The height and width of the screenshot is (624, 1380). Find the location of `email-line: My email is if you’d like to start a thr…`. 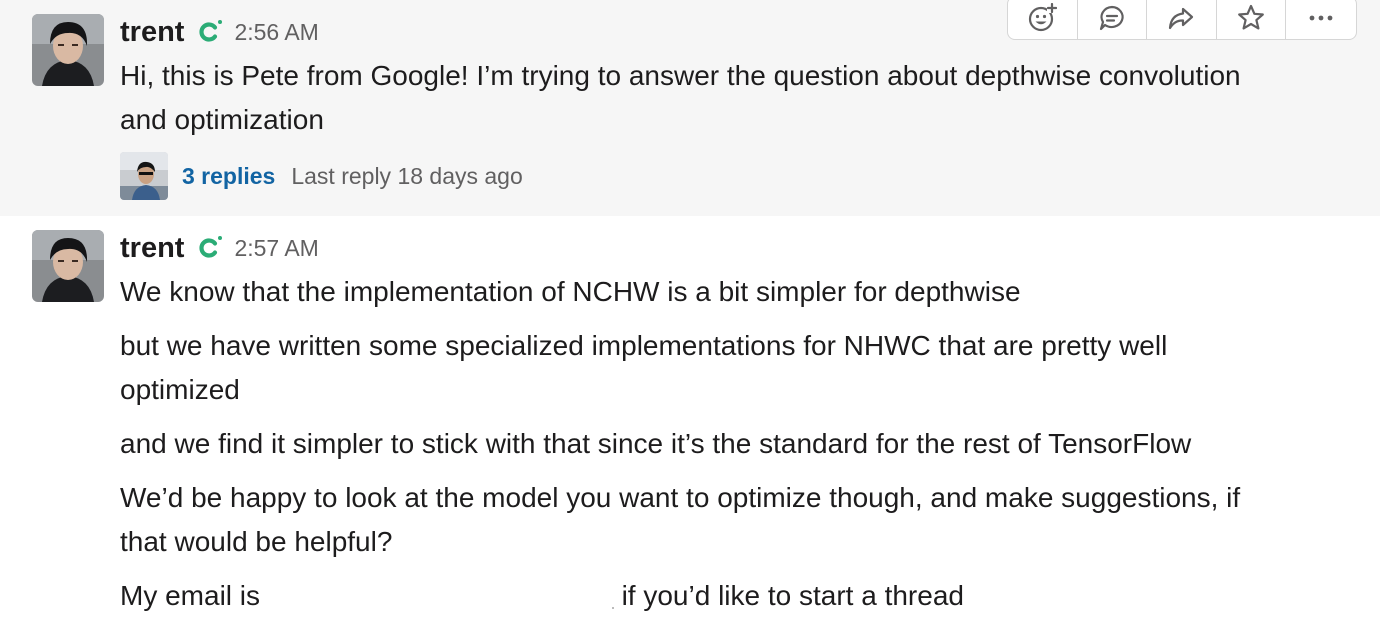

email-line: My email is if you’d like to start a thr… is located at coordinates (542, 596).